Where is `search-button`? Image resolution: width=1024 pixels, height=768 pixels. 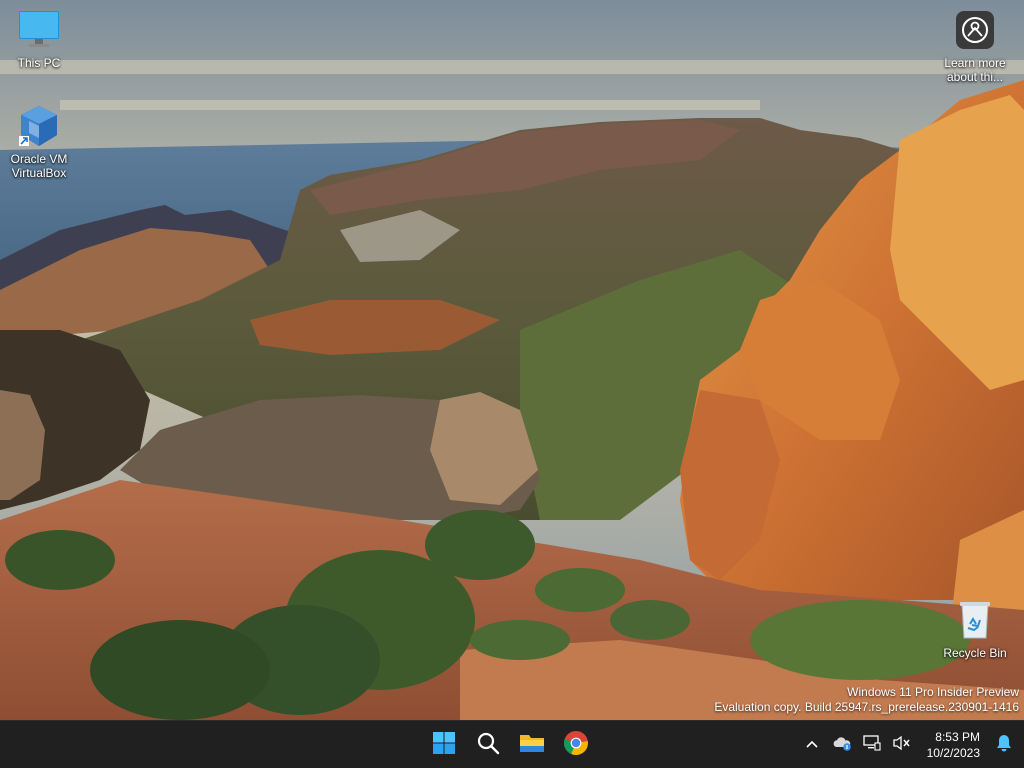
search-button is located at coordinates (488, 745).